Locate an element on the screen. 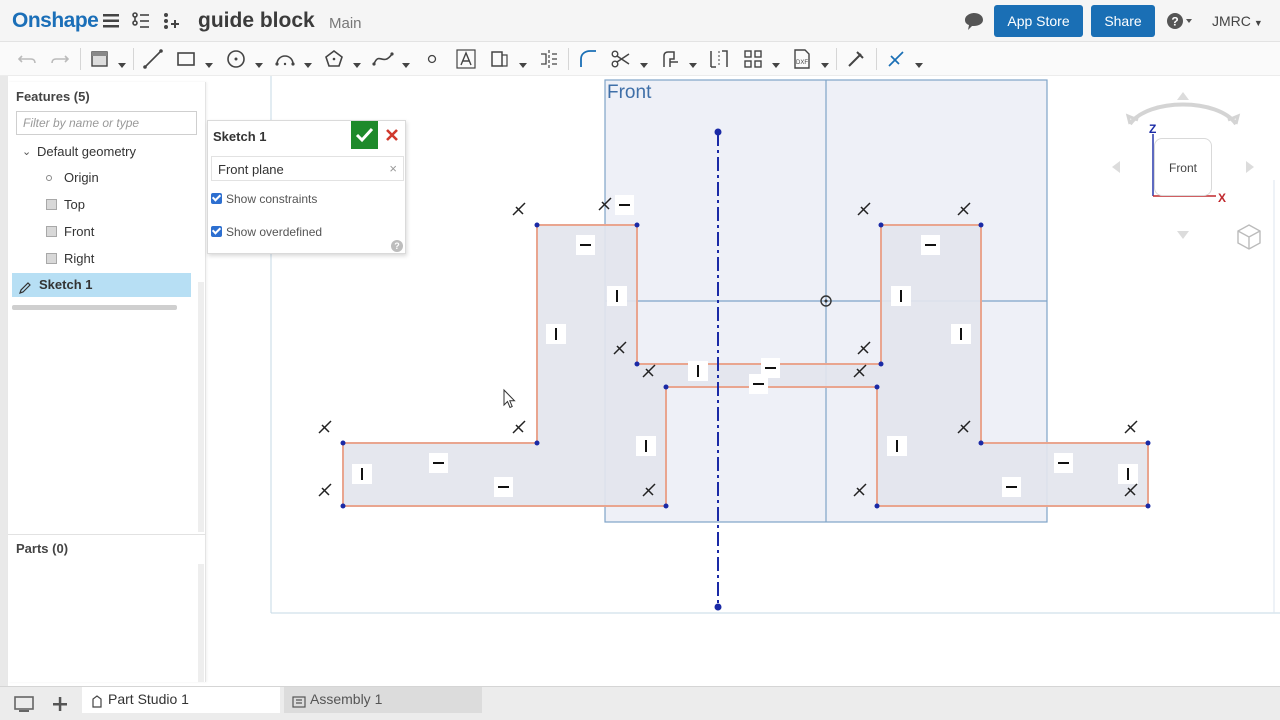  sketch-plane-value: Front plane is located at coordinates (251, 169).